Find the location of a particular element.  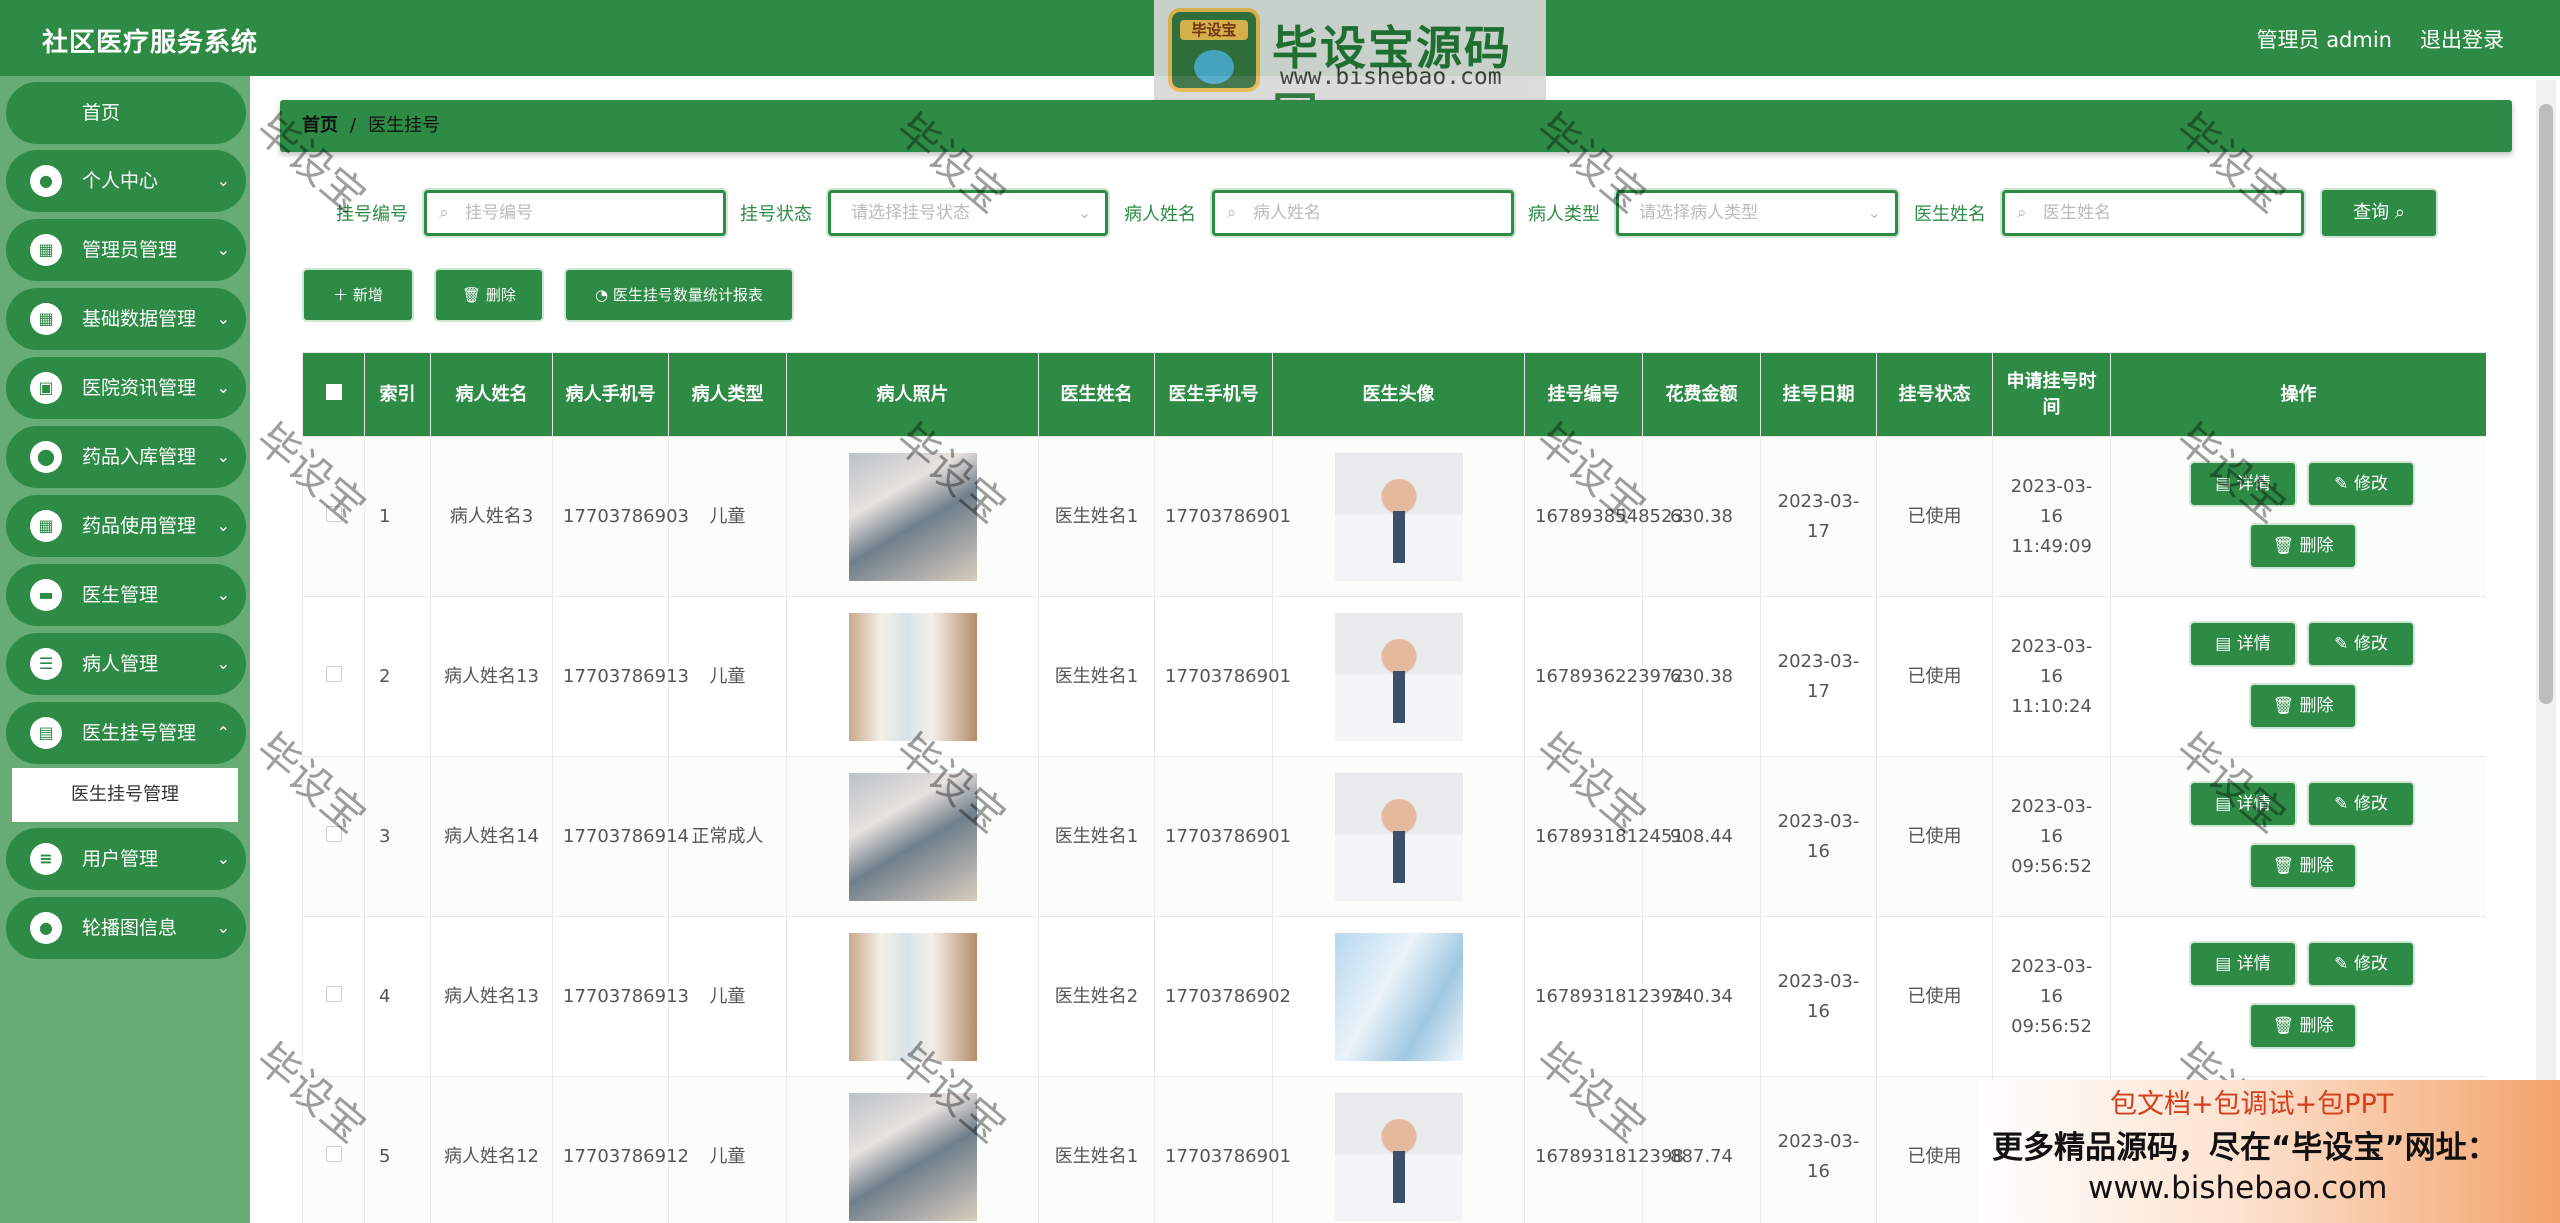

select-patient-type: 请选择病人类型 ⌄ is located at coordinates (1757, 213).